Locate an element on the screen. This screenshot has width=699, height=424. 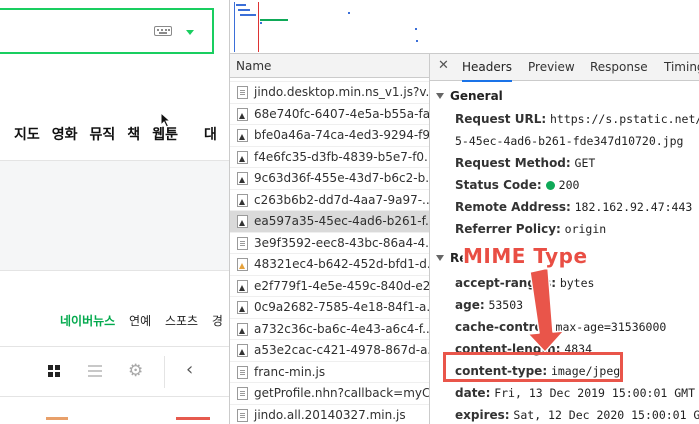
annotation-label: MIME Type is located at coordinates (525, 256).